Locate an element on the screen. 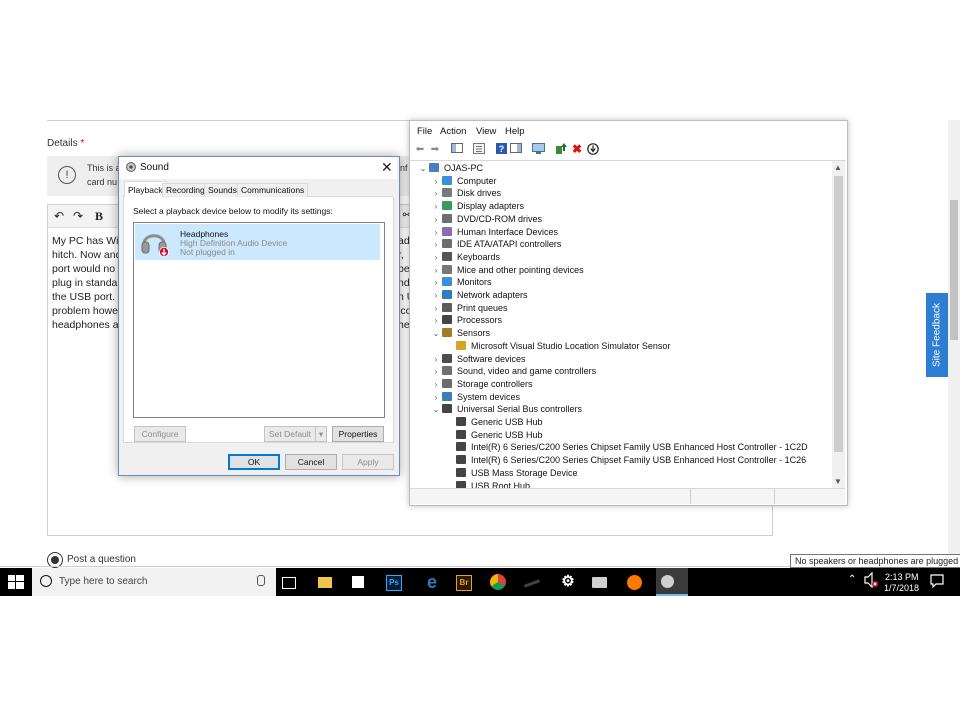 The width and height of the screenshot is (960, 720). windows-start-icon is located at coordinates (16, 582).